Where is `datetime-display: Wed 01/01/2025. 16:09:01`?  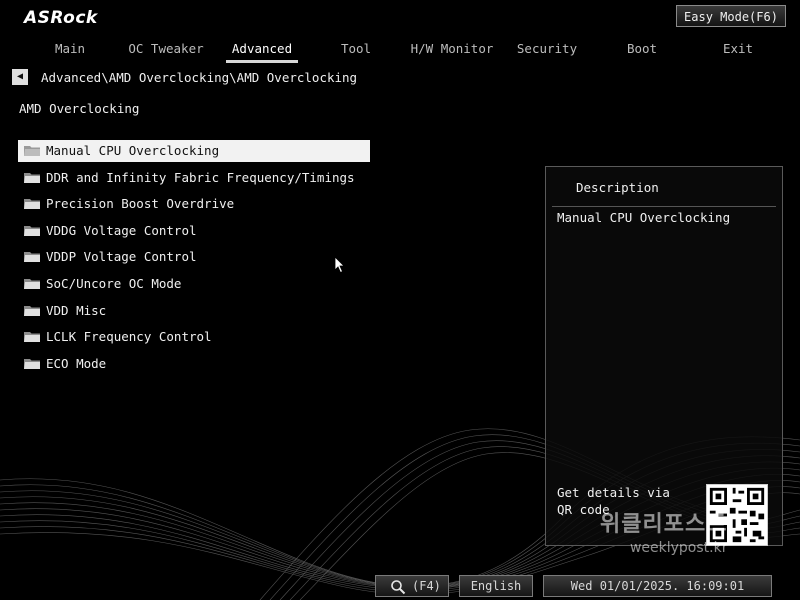
datetime-display: Wed 01/01/2025. 16:09:01 is located at coordinates (657, 586).